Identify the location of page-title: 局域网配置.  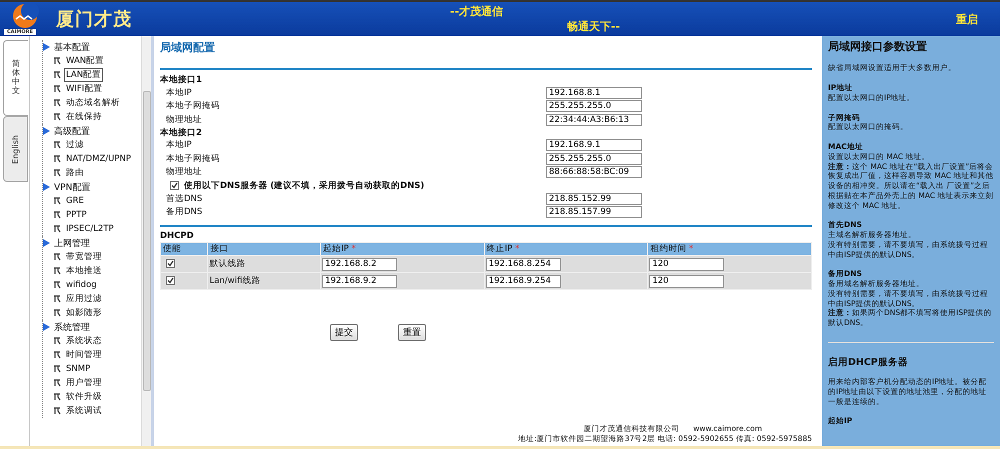
(188, 48).